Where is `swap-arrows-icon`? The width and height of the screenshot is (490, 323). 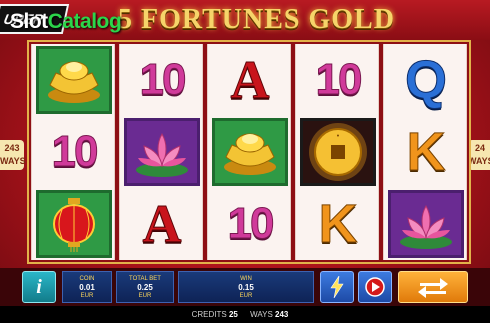
swap-arrows-icon is located at coordinates (433, 288).